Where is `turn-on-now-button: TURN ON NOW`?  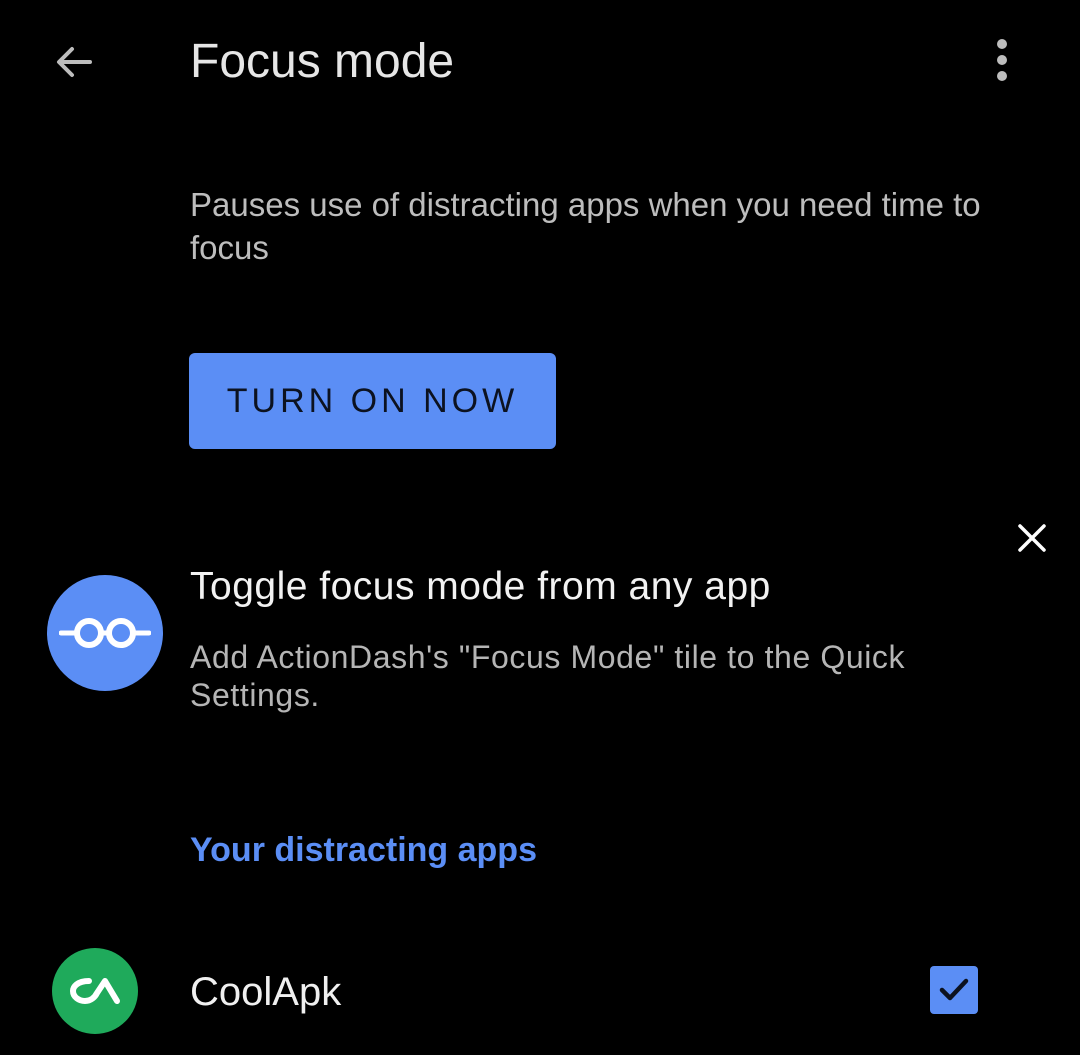 turn-on-now-button: TURN ON NOW is located at coordinates (372, 401).